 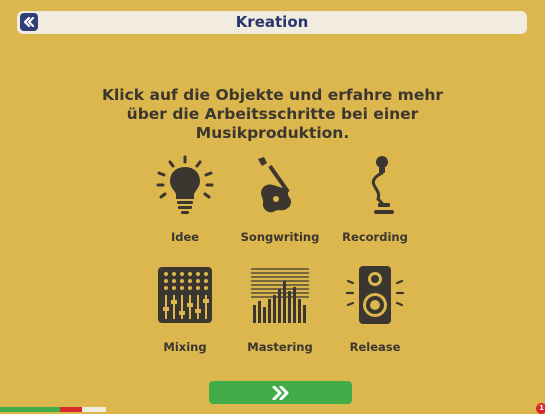 I want to click on object-label: Songwriting, so click(x=280, y=237).